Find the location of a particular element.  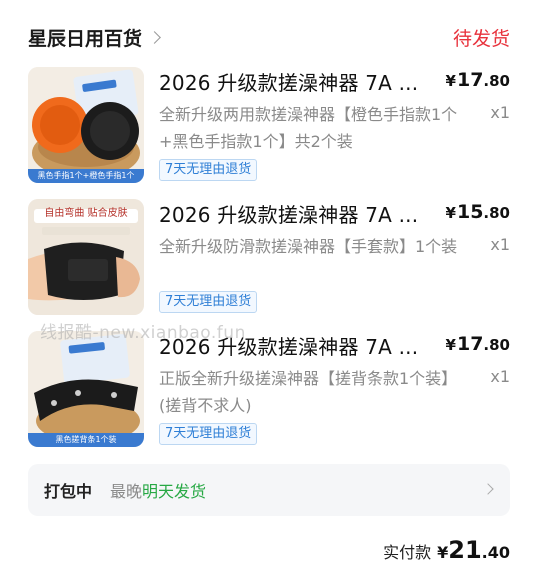

thumbnail-caption: 黑色手指1个+橙色手指1个 is located at coordinates (86, 176).